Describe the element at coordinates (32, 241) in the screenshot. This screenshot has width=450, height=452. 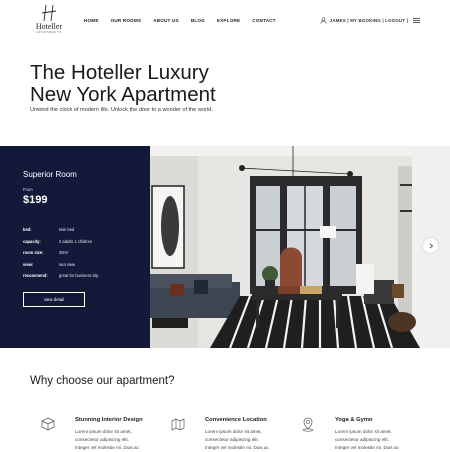
I see `spec-key: capacity:` at that location.